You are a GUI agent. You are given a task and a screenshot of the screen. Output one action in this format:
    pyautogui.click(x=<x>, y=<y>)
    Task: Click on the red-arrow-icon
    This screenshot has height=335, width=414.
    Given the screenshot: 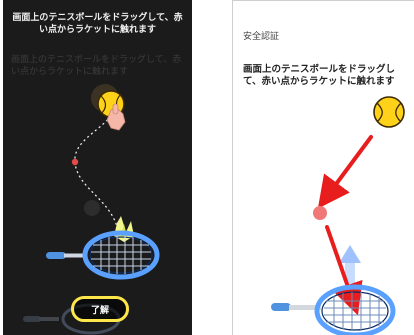 What is the action you would take?
    pyautogui.click(x=345, y=172)
    